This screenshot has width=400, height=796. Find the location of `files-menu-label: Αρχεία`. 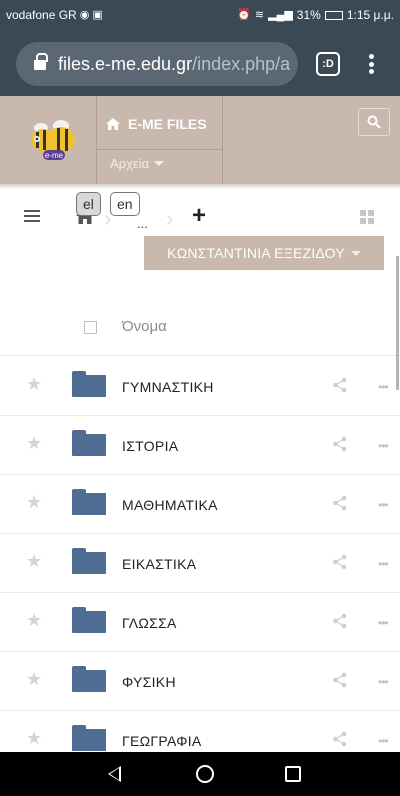

files-menu-label: Αρχεία is located at coordinates (130, 163).